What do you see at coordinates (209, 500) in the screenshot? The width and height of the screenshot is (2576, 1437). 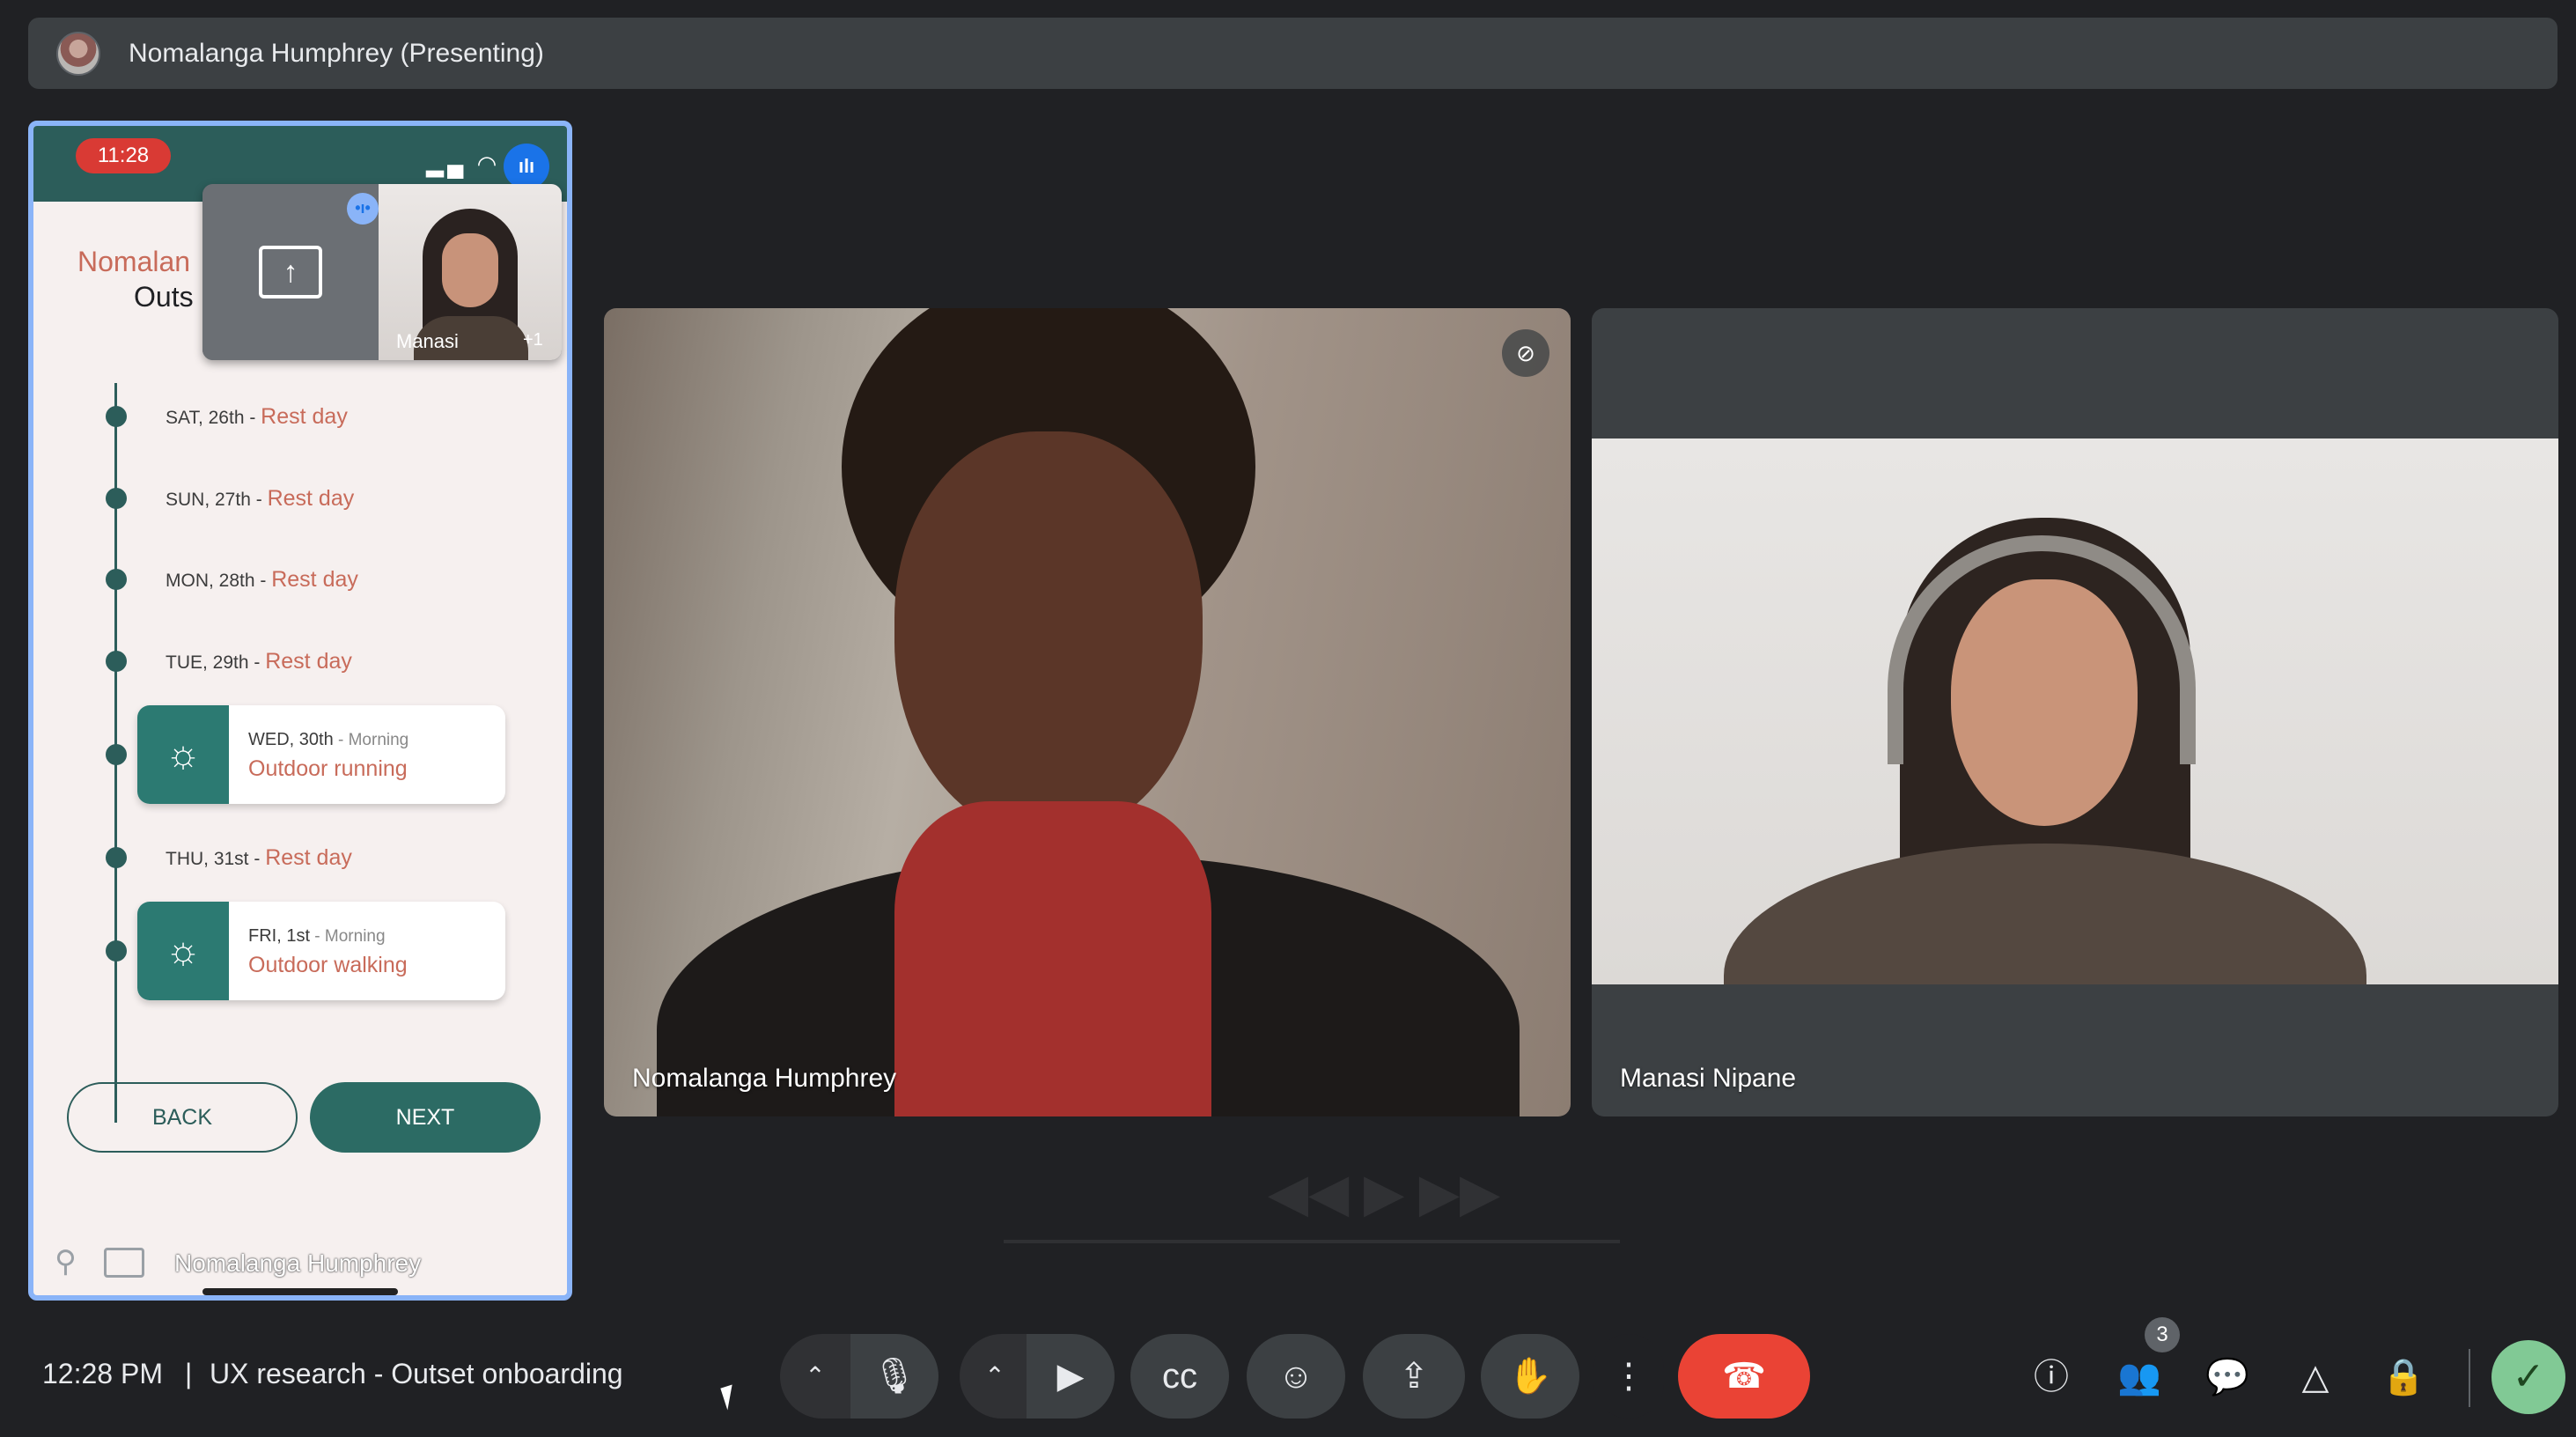 I see `schedule-date: SUN, 27th` at bounding box center [209, 500].